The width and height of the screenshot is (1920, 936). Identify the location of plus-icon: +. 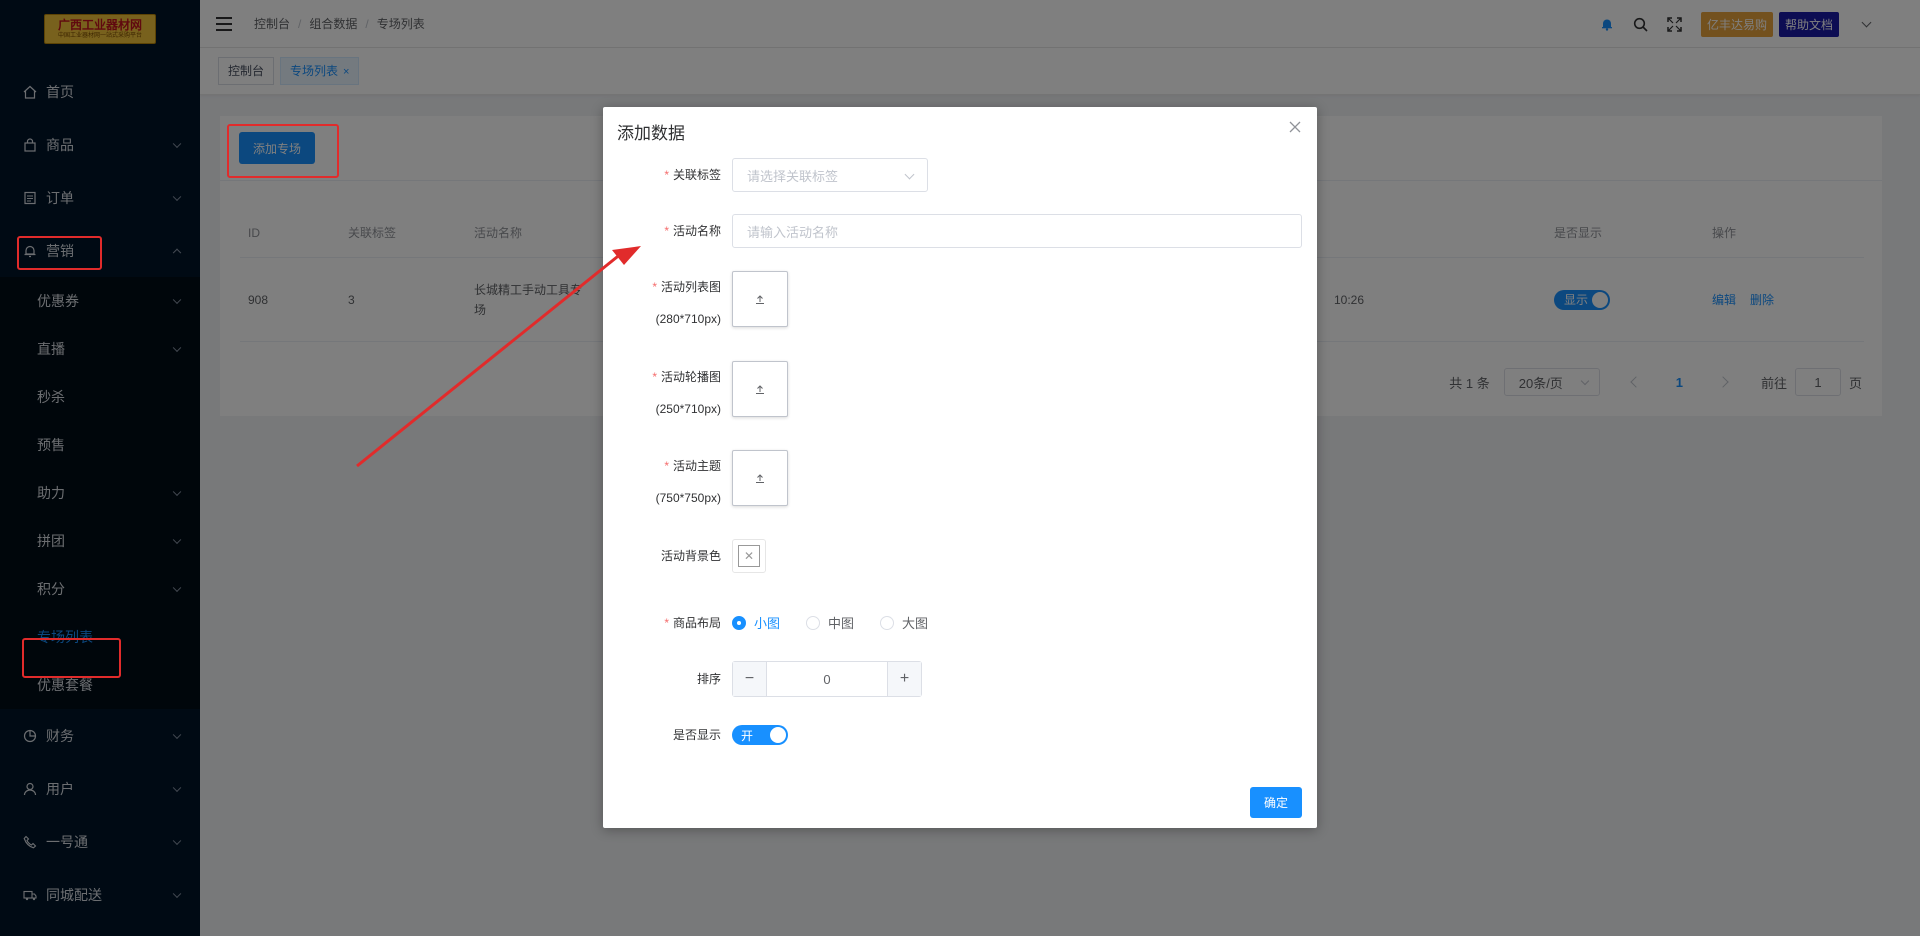
(904, 679).